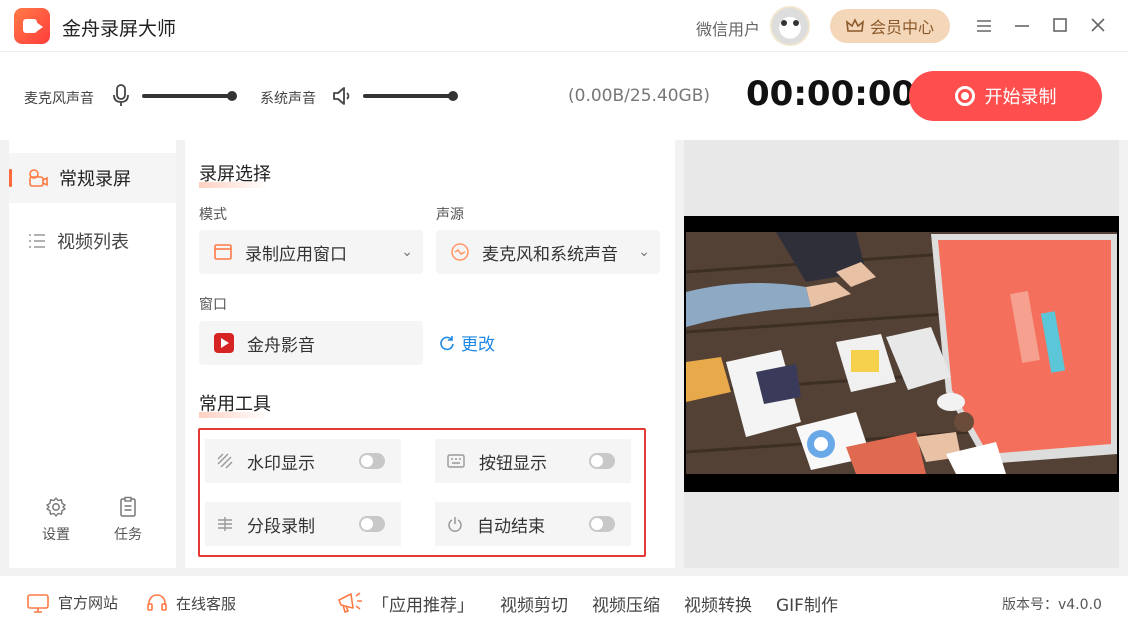  What do you see at coordinates (372, 461) in the screenshot?
I see `watermark-toggle` at bounding box center [372, 461].